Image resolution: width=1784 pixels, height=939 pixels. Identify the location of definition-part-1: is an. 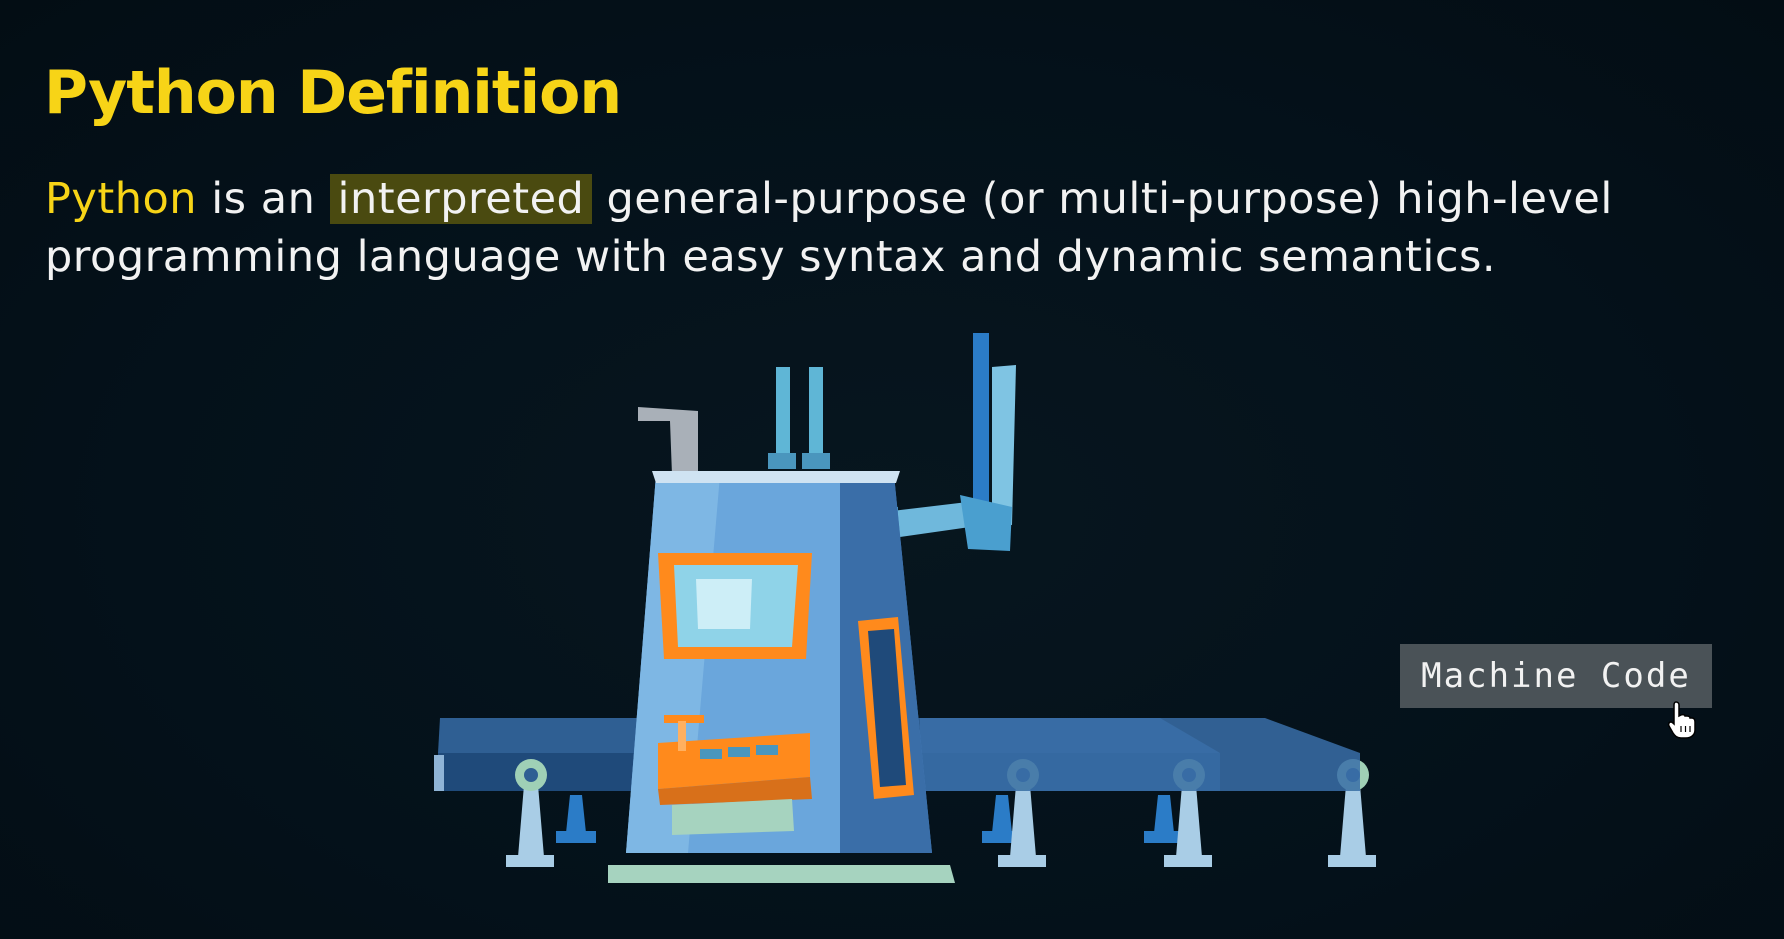
(263, 199).